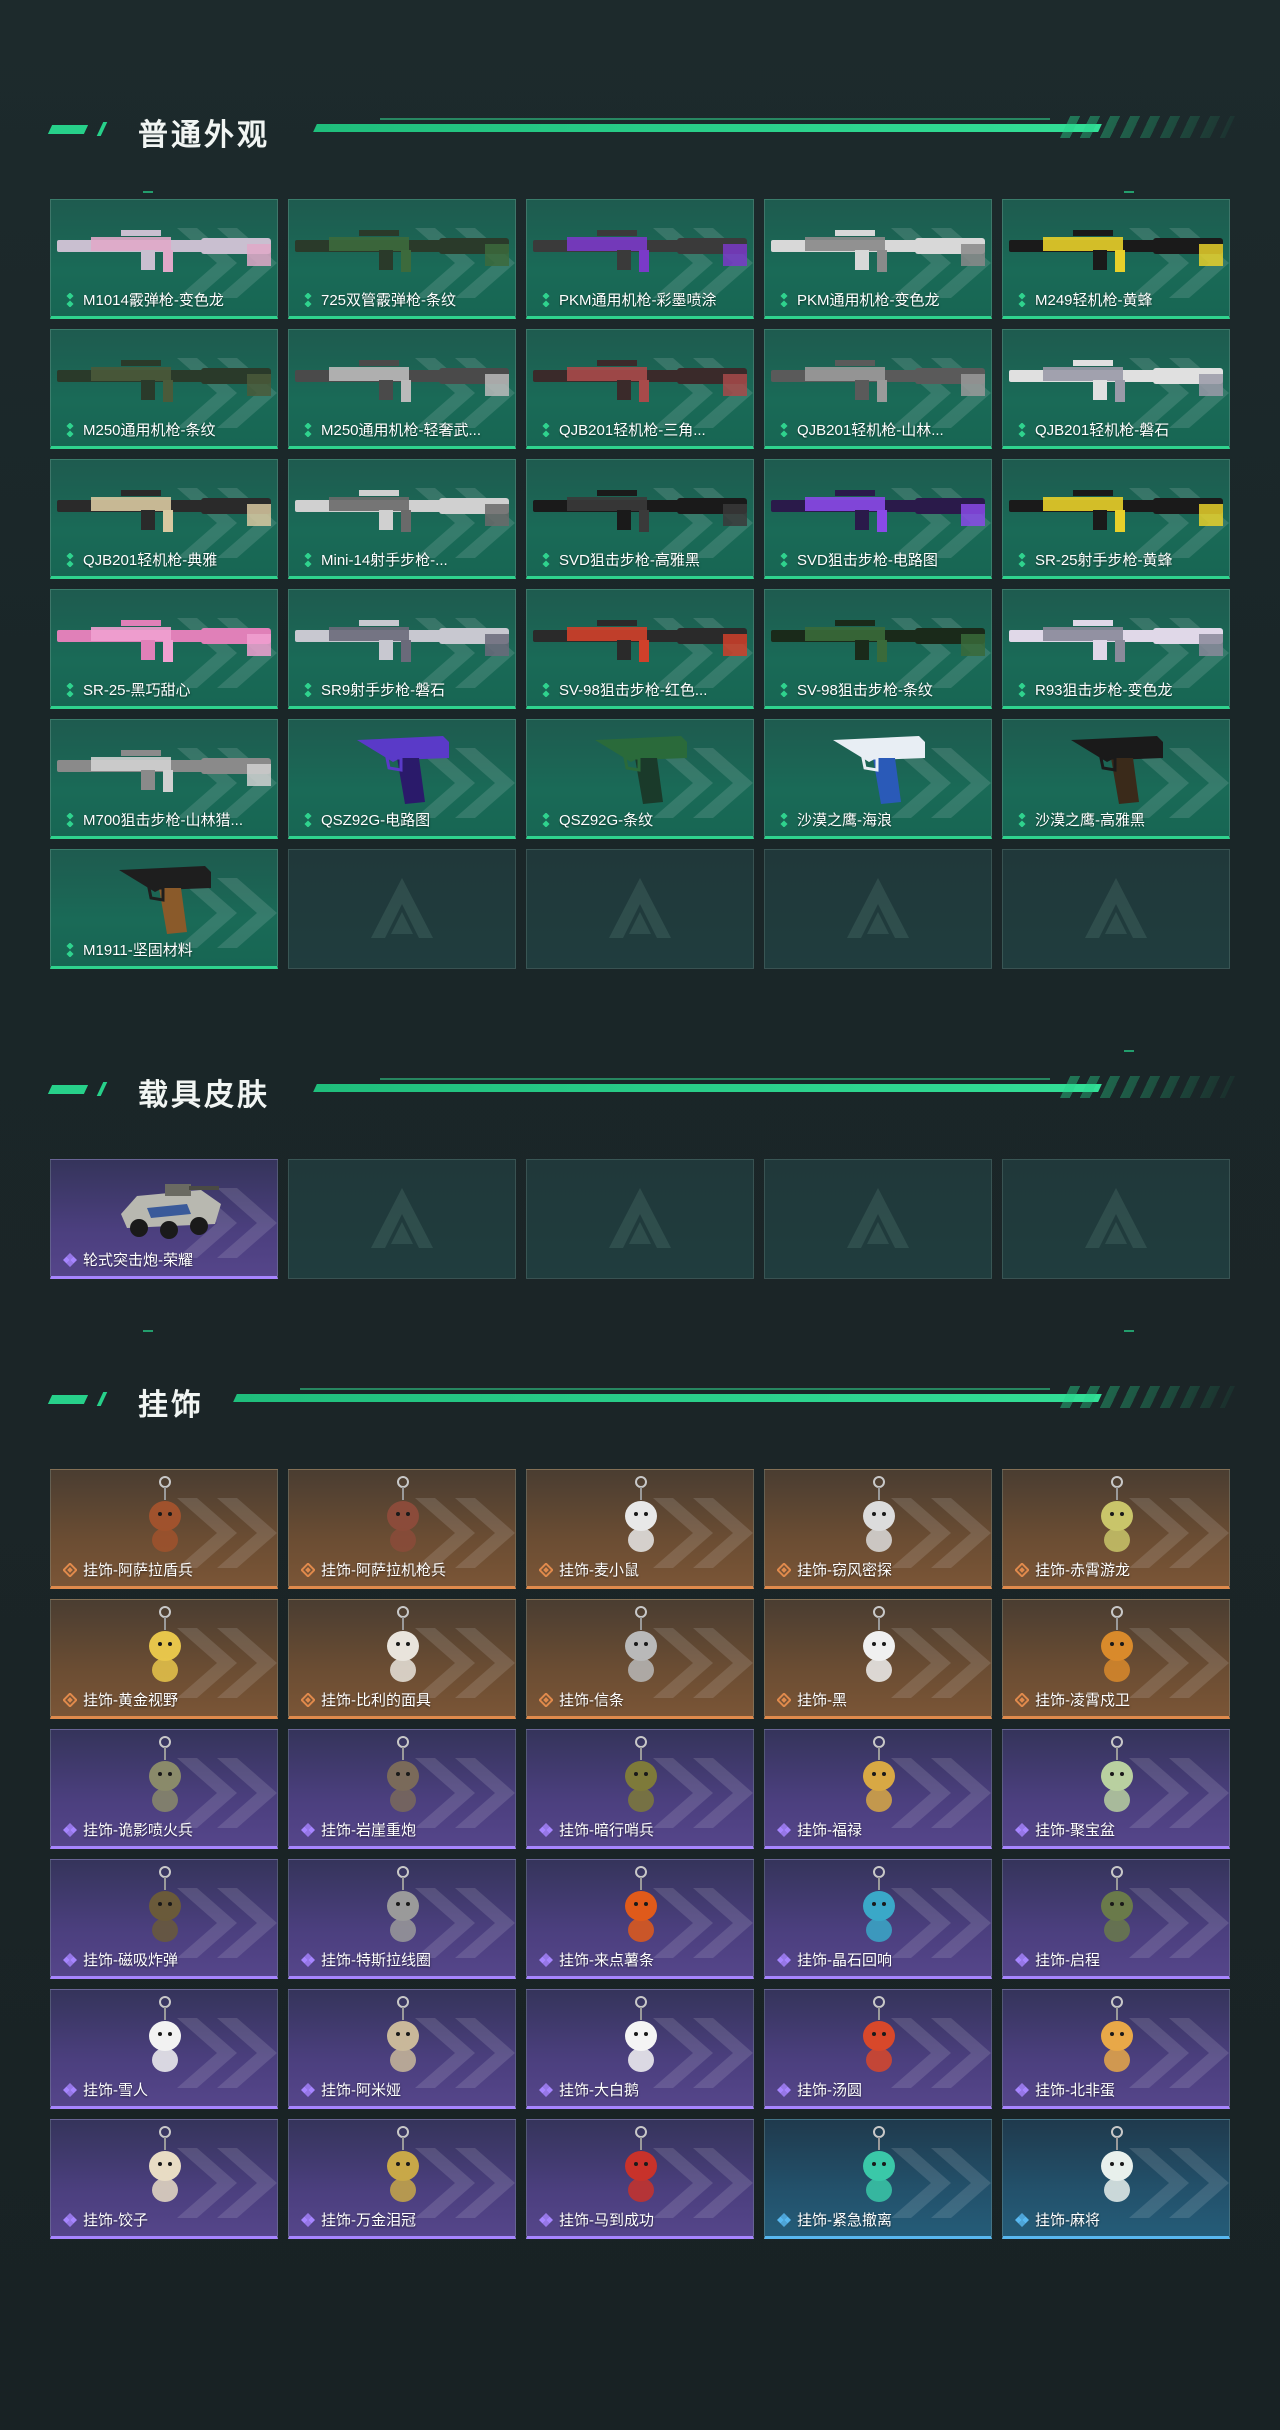 The image size is (1280, 2430). Describe the element at coordinates (878, 259) in the screenshot. I see `skin-card: PKM通用机枪-变色龙` at that location.